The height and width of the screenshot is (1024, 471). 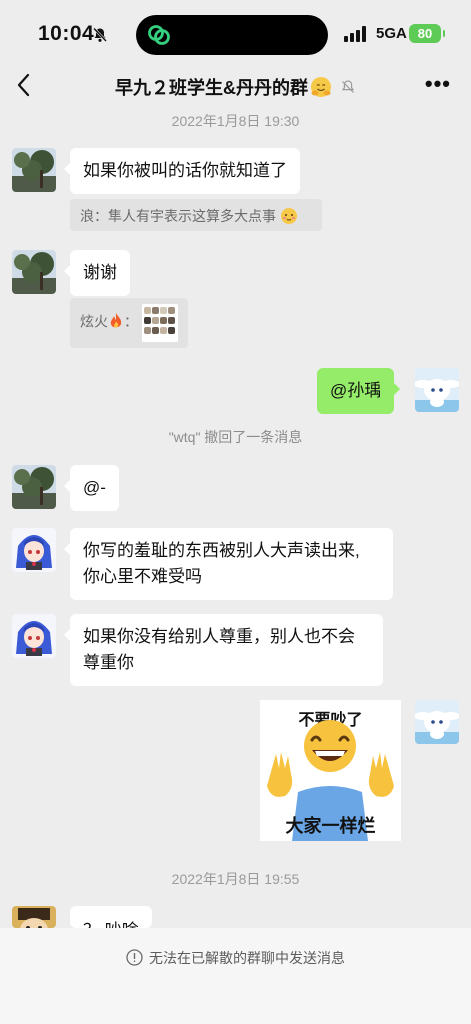 I want to click on message-bubble: 如果你没有给别人尊重，别人也不会 尊重你, so click(x=223, y=650).